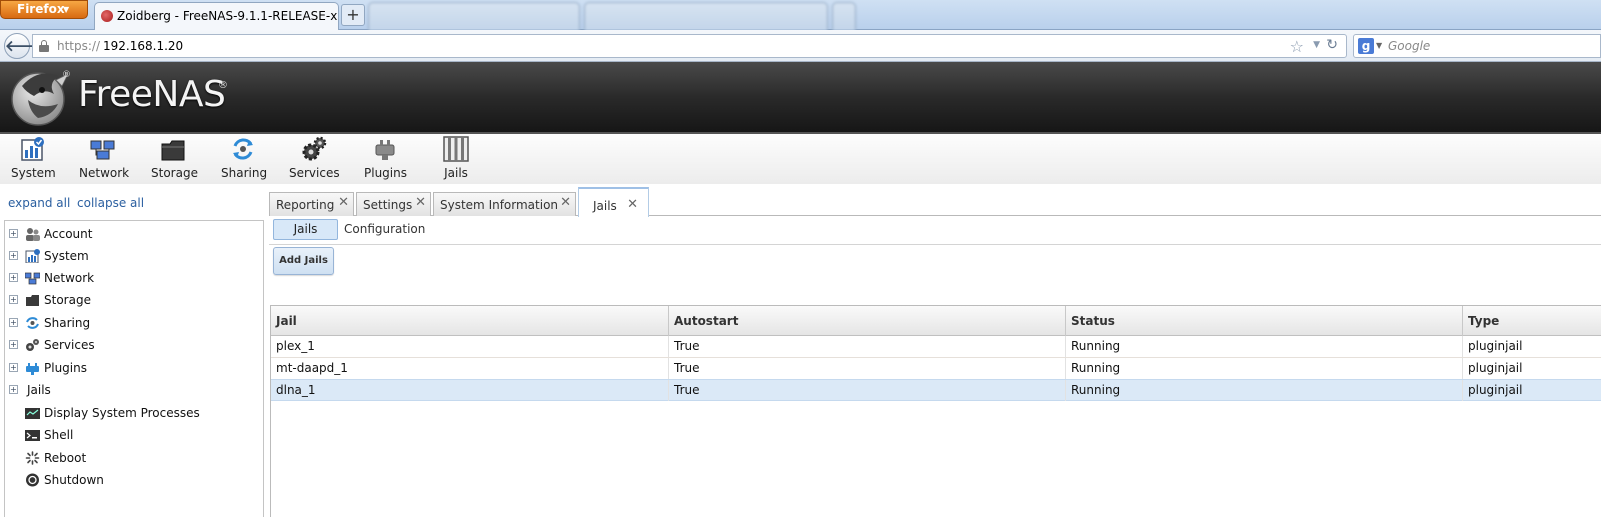 Image resolution: width=1601 pixels, height=517 pixels. Describe the element at coordinates (605, 206) in the screenshot. I see `tab-label: Jails` at that location.